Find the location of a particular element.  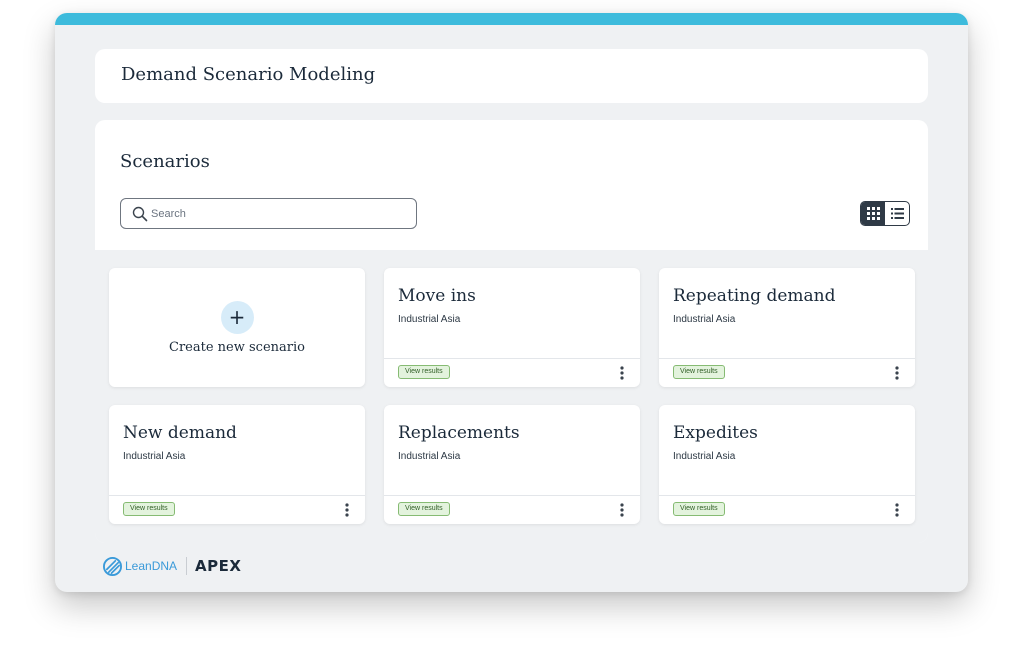

accent-bar is located at coordinates (511, 19).